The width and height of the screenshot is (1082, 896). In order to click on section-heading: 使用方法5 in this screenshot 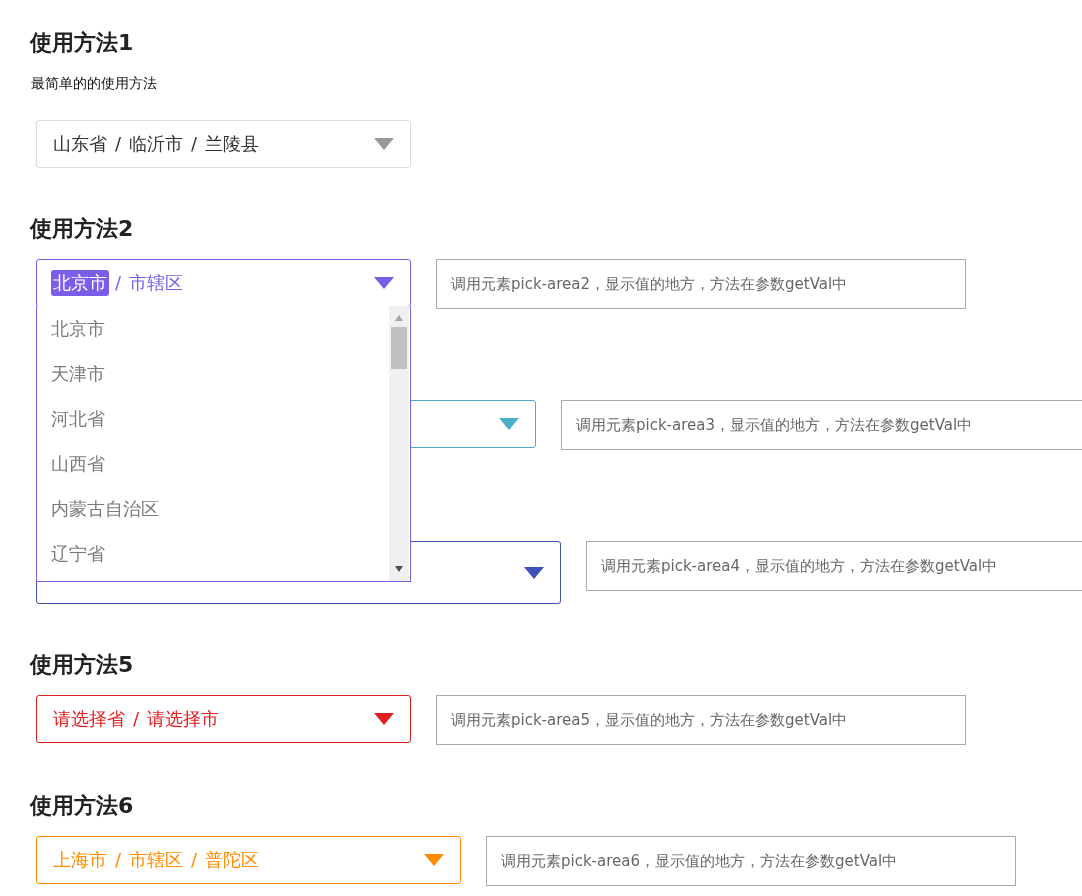, I will do `click(82, 665)`.